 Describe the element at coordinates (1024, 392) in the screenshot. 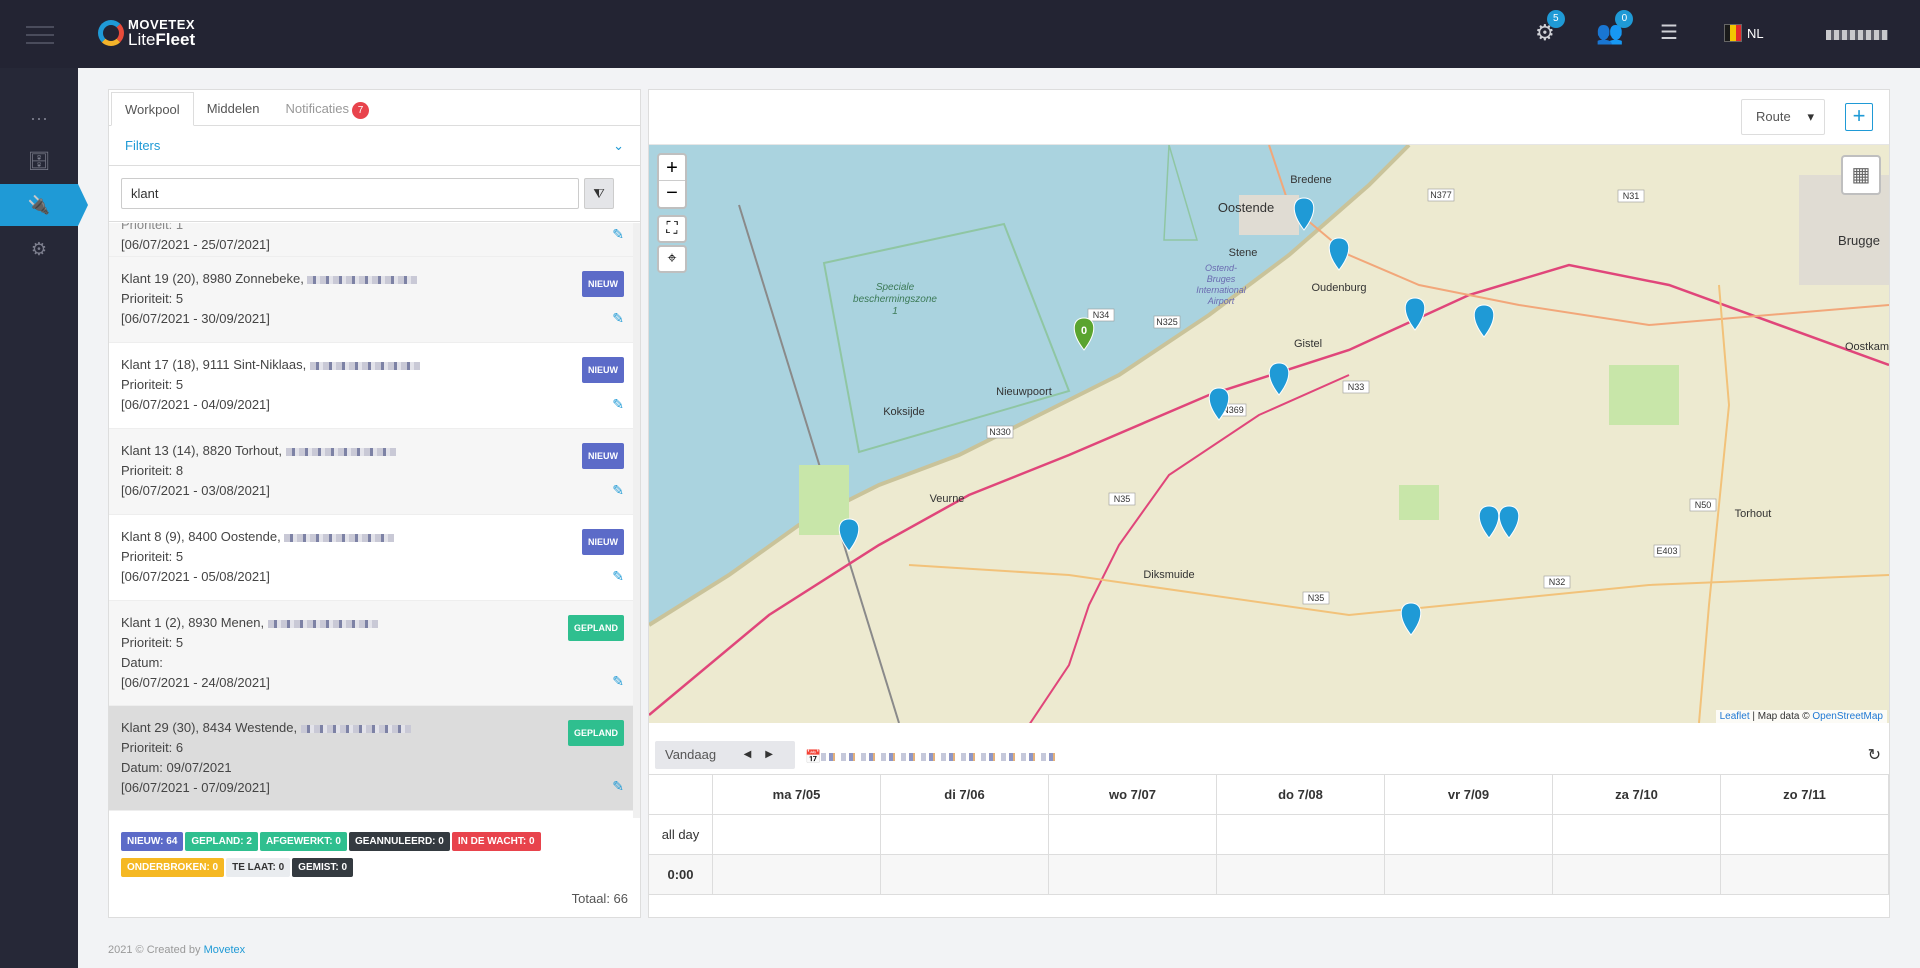

I see `place-label: Nieuwpoort` at that location.